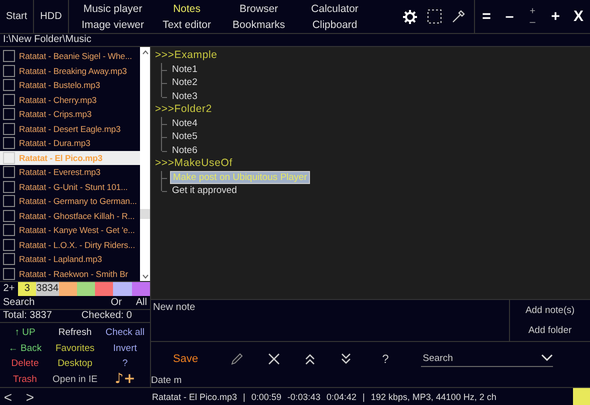 The width and height of the screenshot is (590, 405). I want to click on scroll-thumb, so click(145, 214).